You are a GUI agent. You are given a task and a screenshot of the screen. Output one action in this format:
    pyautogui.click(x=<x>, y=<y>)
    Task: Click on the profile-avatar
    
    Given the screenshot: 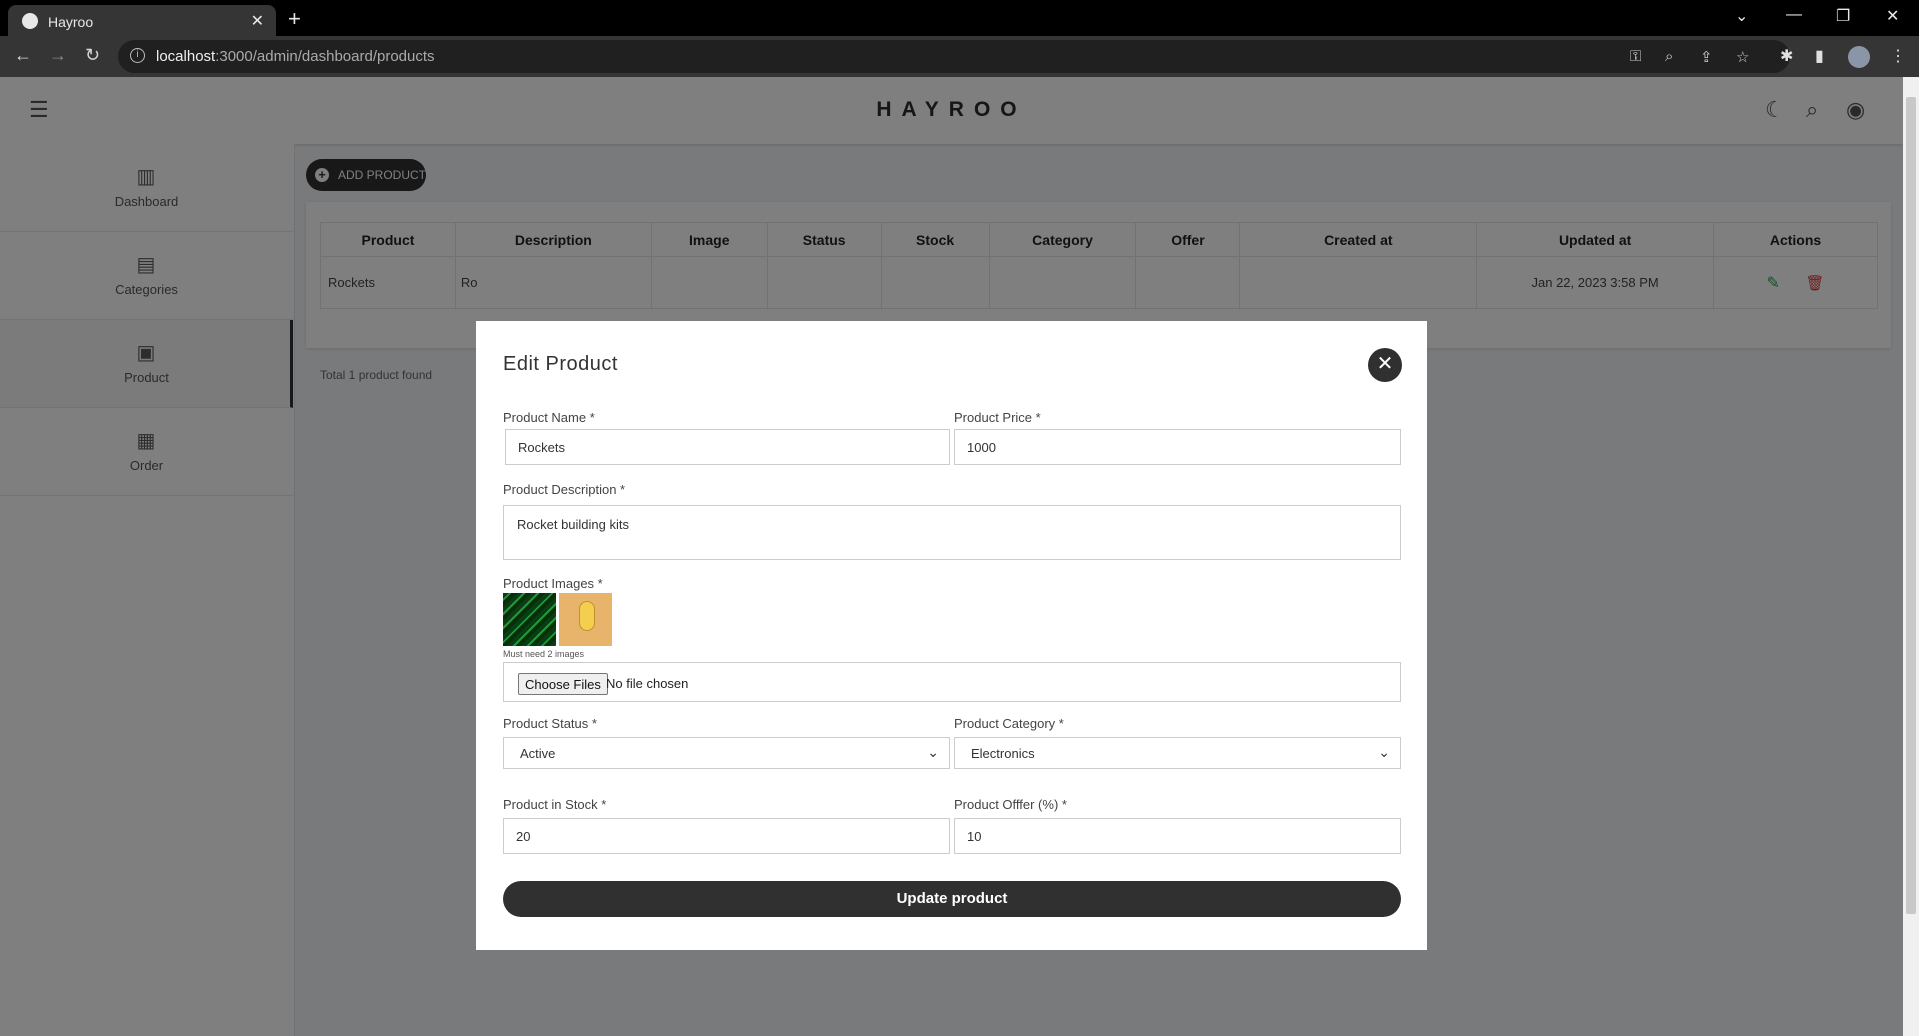 What is the action you would take?
    pyautogui.click(x=1859, y=57)
    